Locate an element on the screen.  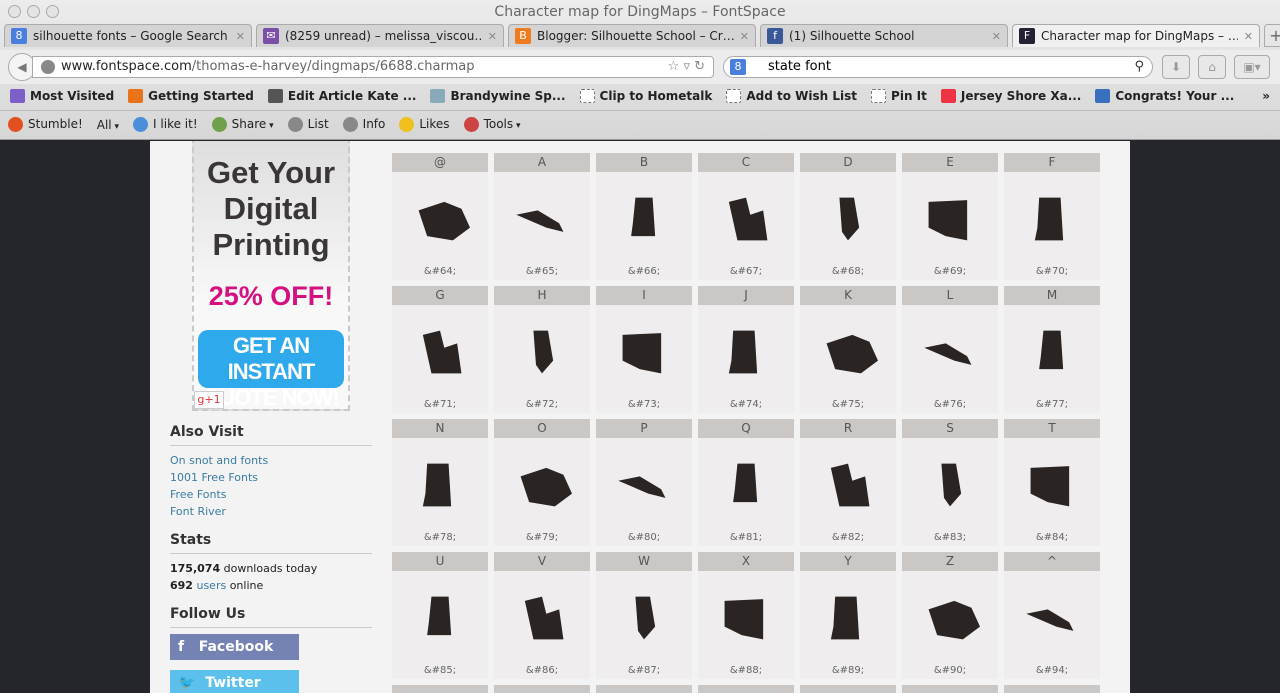
char-cell: E &#69; is located at coordinates (950, 216).